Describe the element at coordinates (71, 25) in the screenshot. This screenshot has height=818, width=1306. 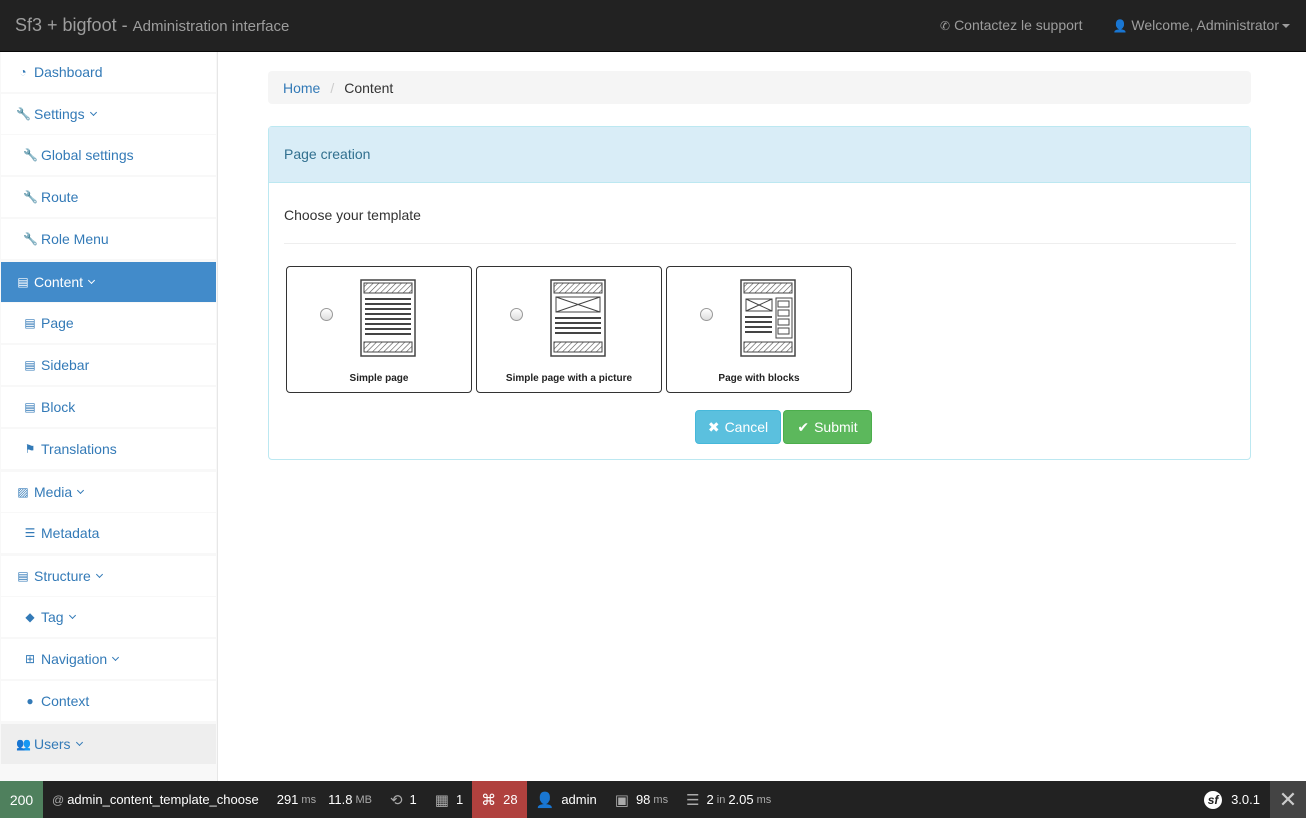
I see `brand-title: Sf3 + bigfoot -` at that location.